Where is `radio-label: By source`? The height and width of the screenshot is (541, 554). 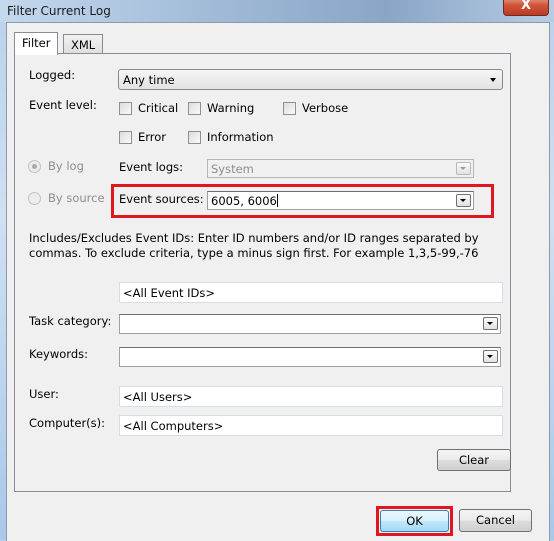
radio-label: By source is located at coordinates (76, 198).